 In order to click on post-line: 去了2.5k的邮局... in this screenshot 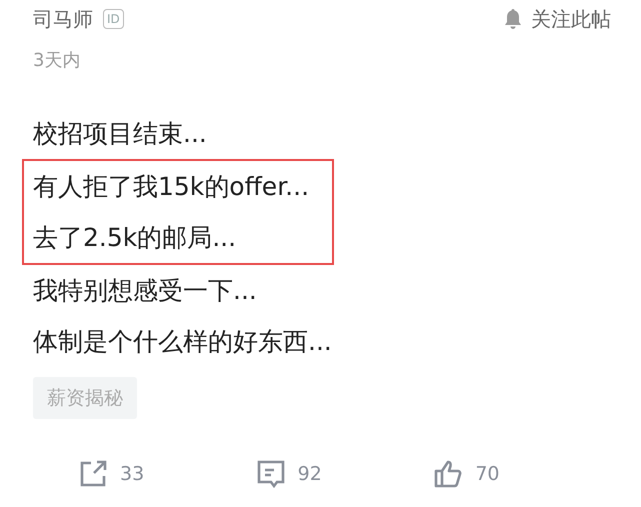, I will do `click(135, 238)`.